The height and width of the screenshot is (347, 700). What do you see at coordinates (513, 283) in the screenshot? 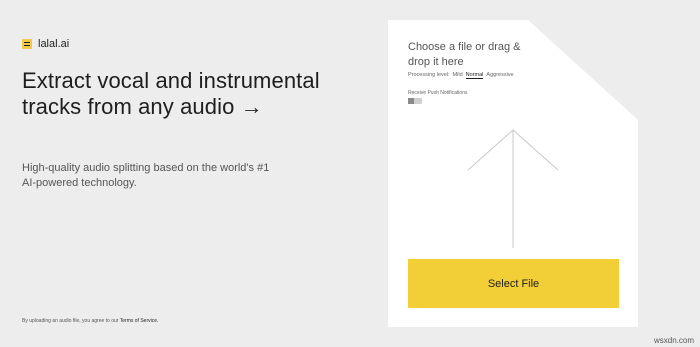
I see `select-file-button: Select File` at bounding box center [513, 283].